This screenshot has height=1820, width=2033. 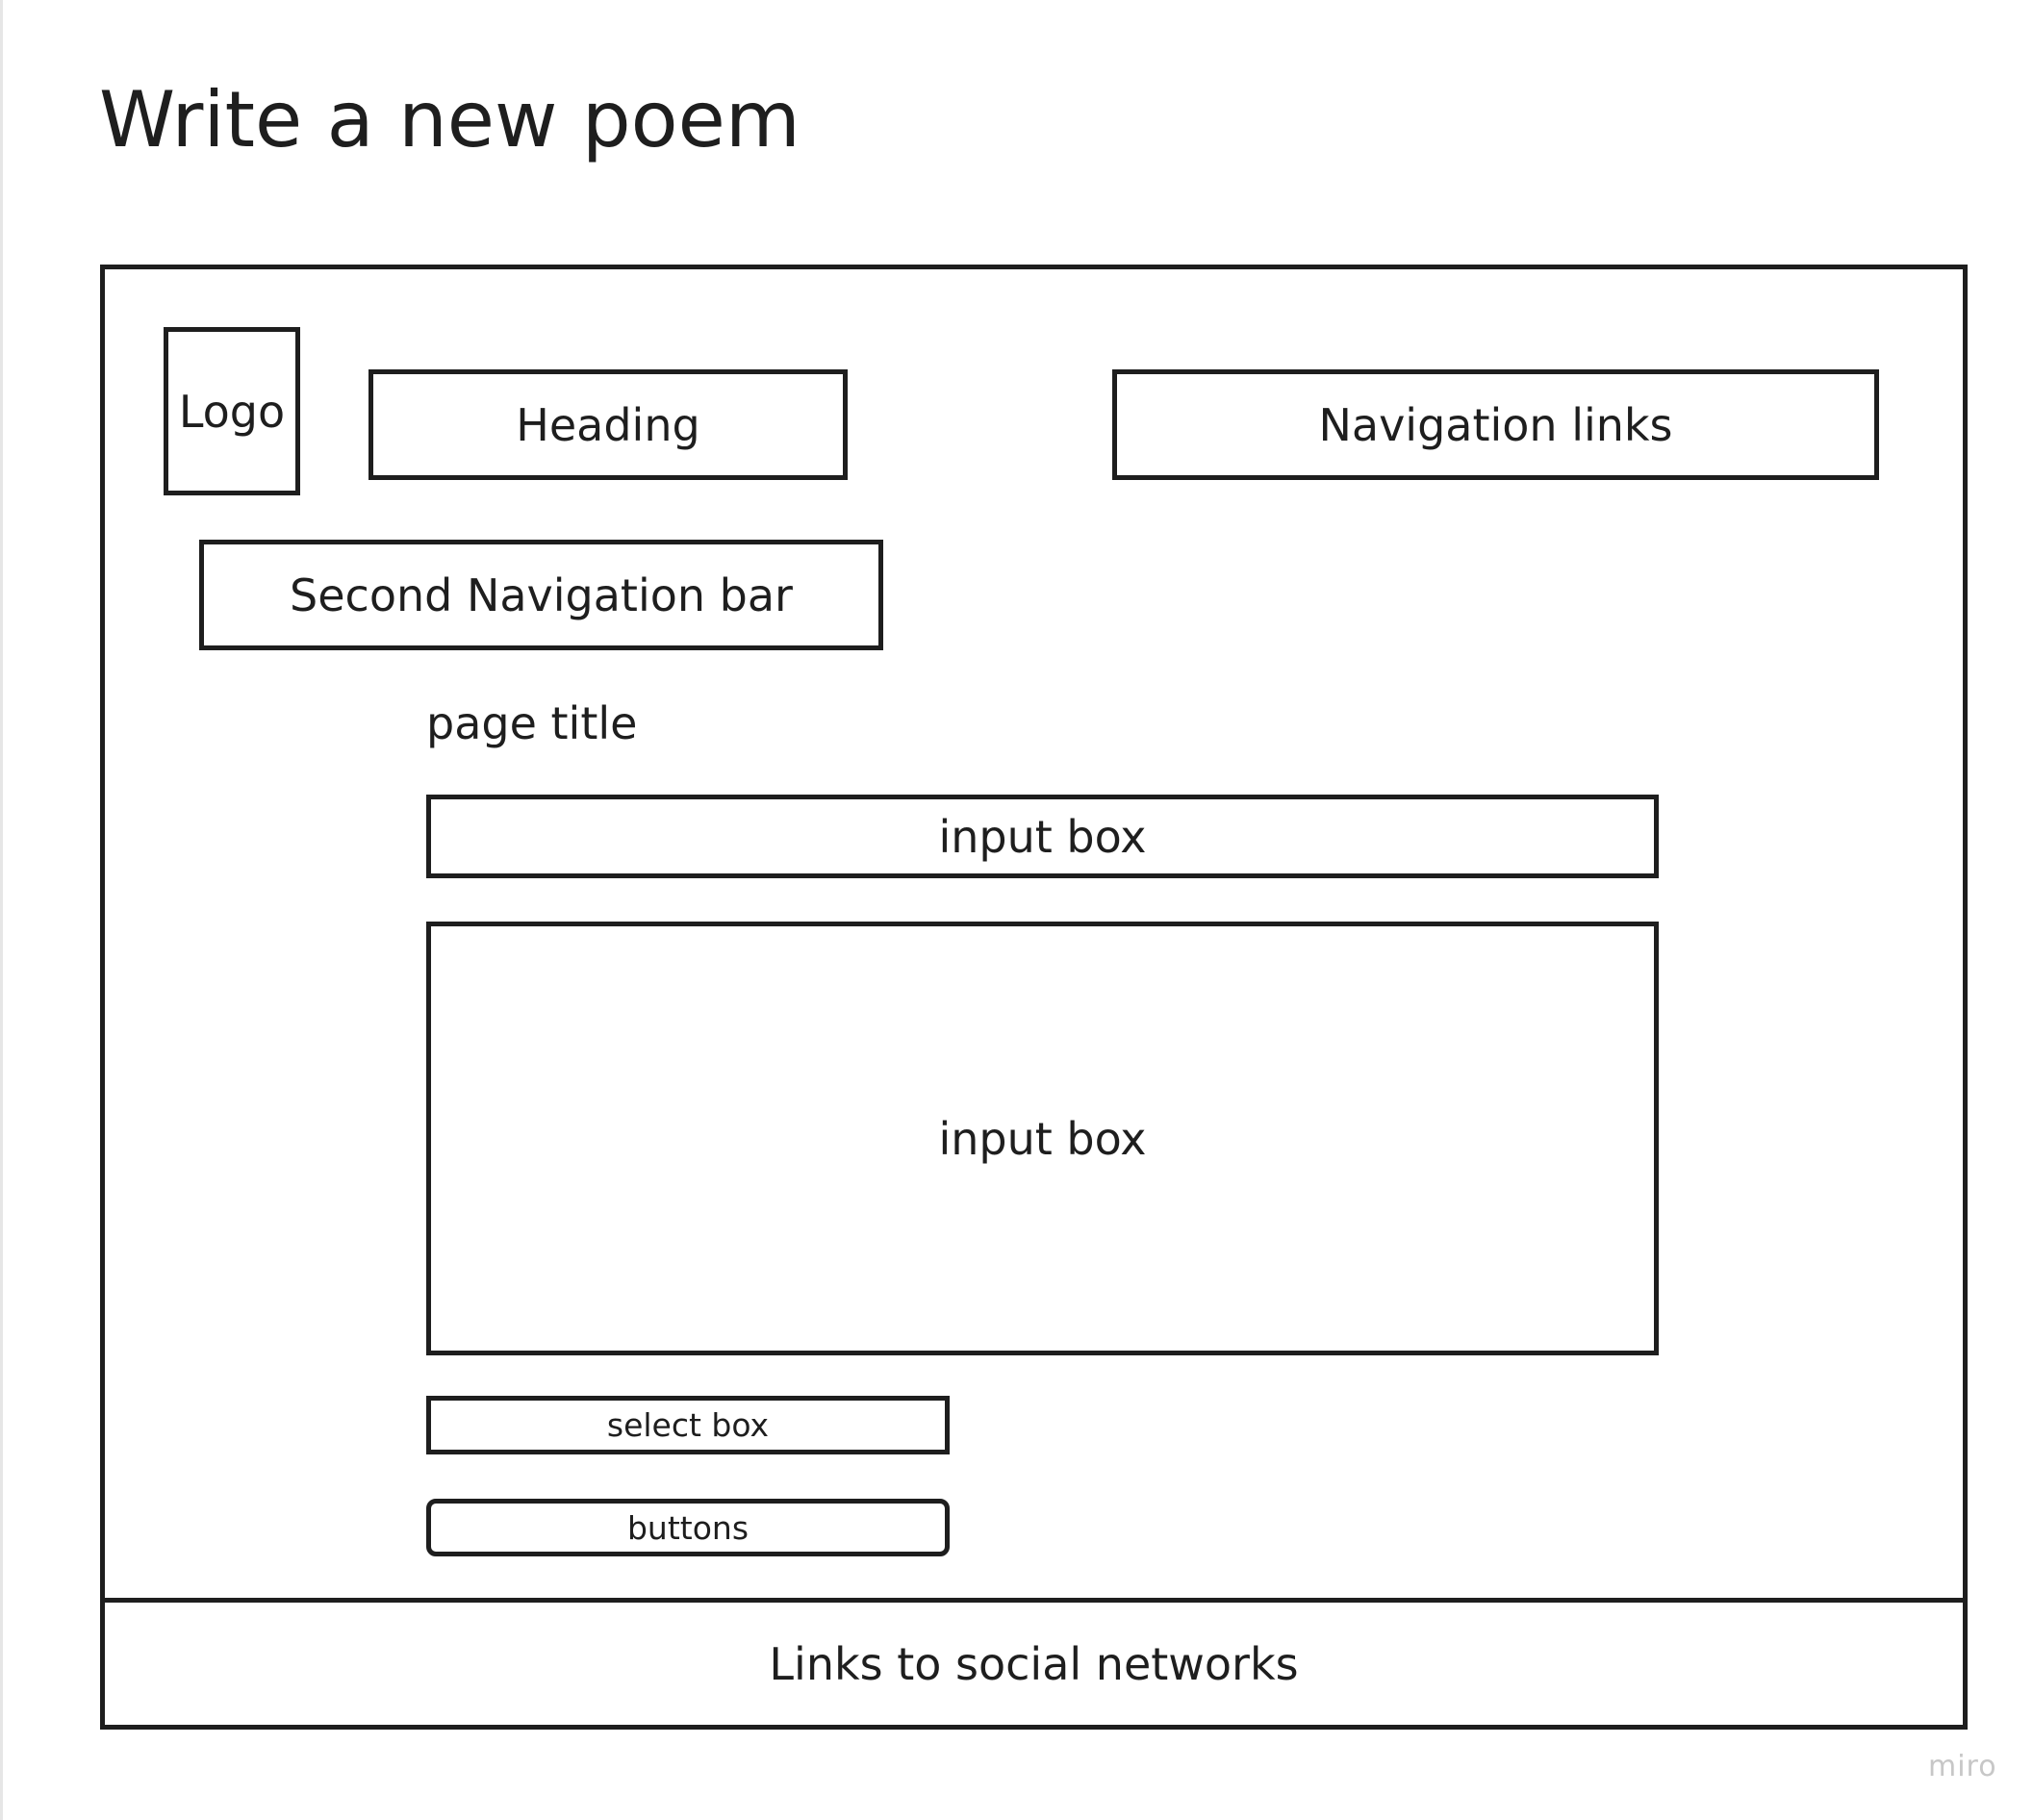 I want to click on body-input-box-placeholder: input box, so click(x=1042, y=1139).